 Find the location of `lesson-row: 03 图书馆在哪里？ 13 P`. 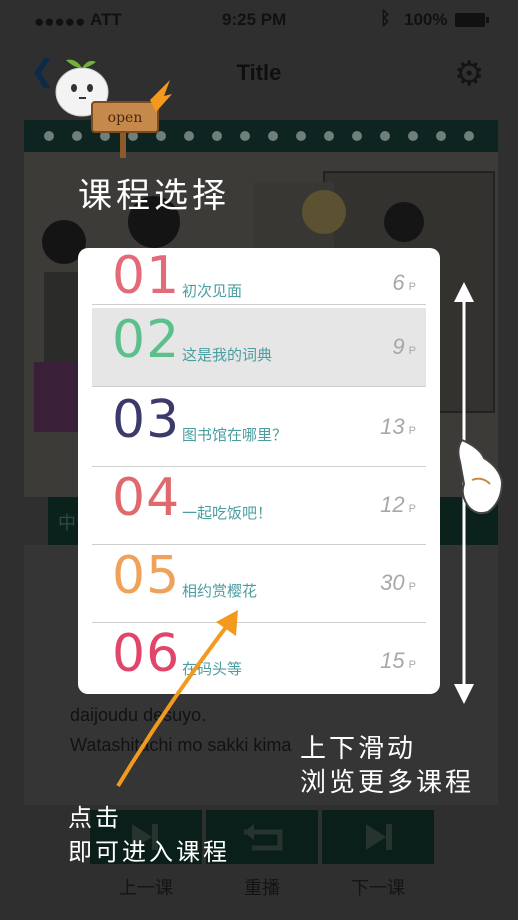

lesson-row: 03 图书馆在哪里？ 13 P is located at coordinates (259, 427).